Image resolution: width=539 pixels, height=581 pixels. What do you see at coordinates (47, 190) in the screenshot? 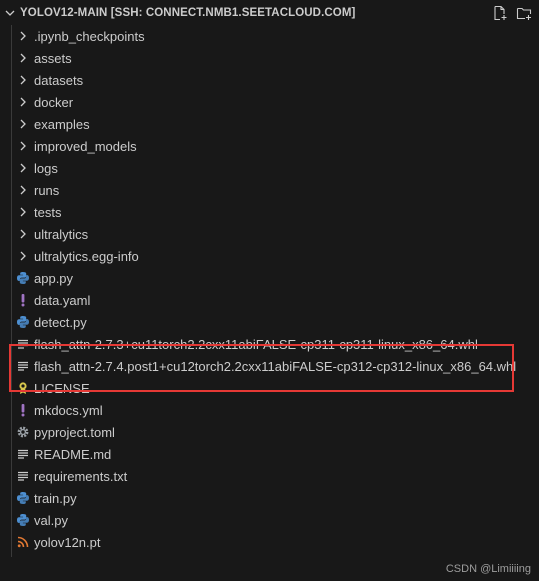
I see `item-label: runs` at bounding box center [47, 190].